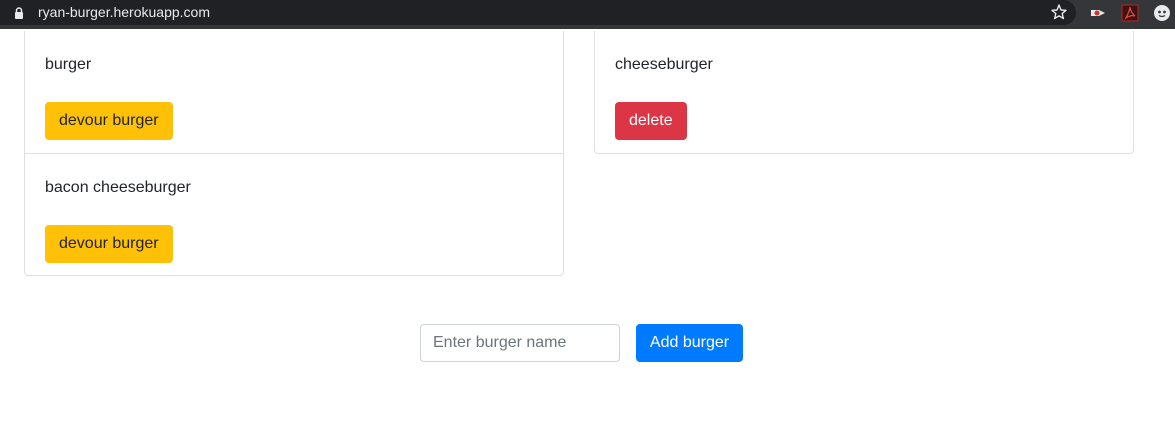  I want to click on delete-burger-button: delete, so click(651, 121).